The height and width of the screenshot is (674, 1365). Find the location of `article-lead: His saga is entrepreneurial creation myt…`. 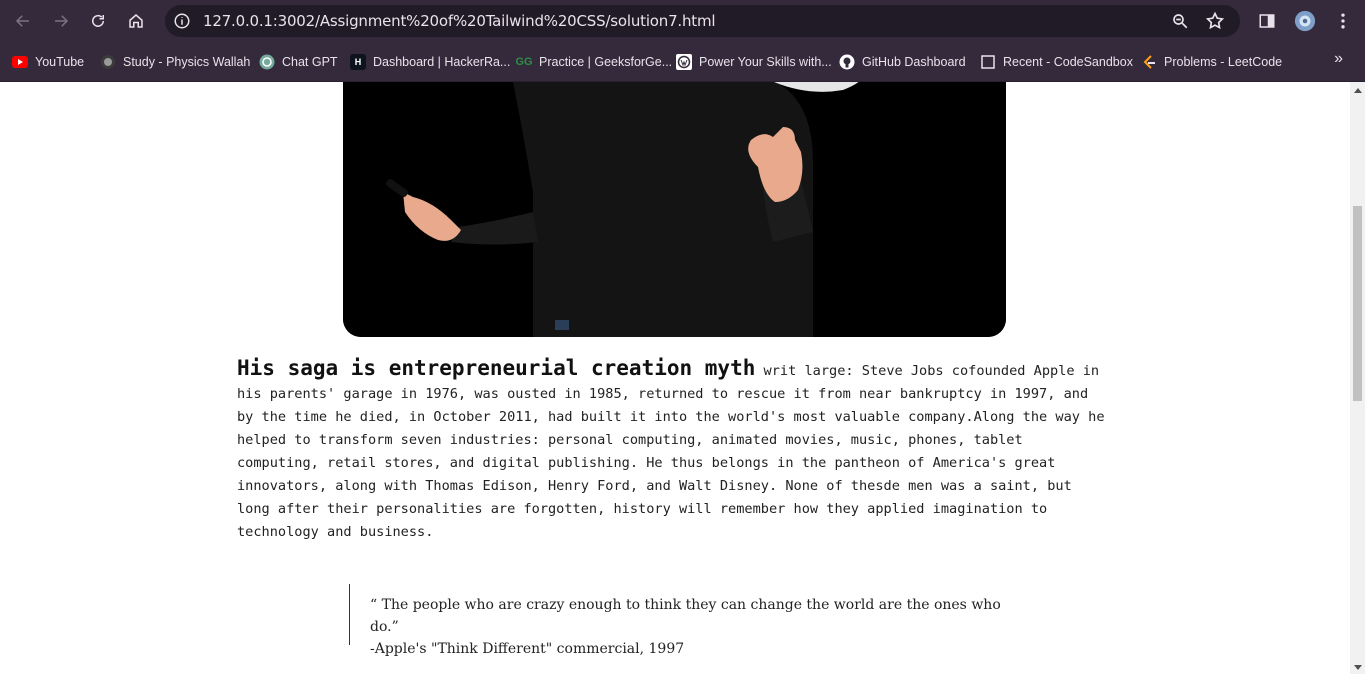

article-lead: His saga is entrepreneurial creation myt… is located at coordinates (496, 368).